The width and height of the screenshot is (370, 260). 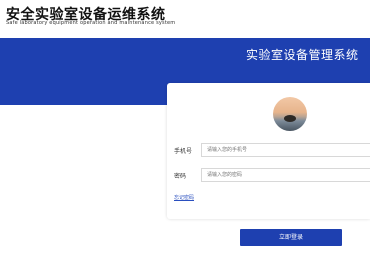 I want to click on system-title: 实验室设备管理系统, so click(x=302, y=55).